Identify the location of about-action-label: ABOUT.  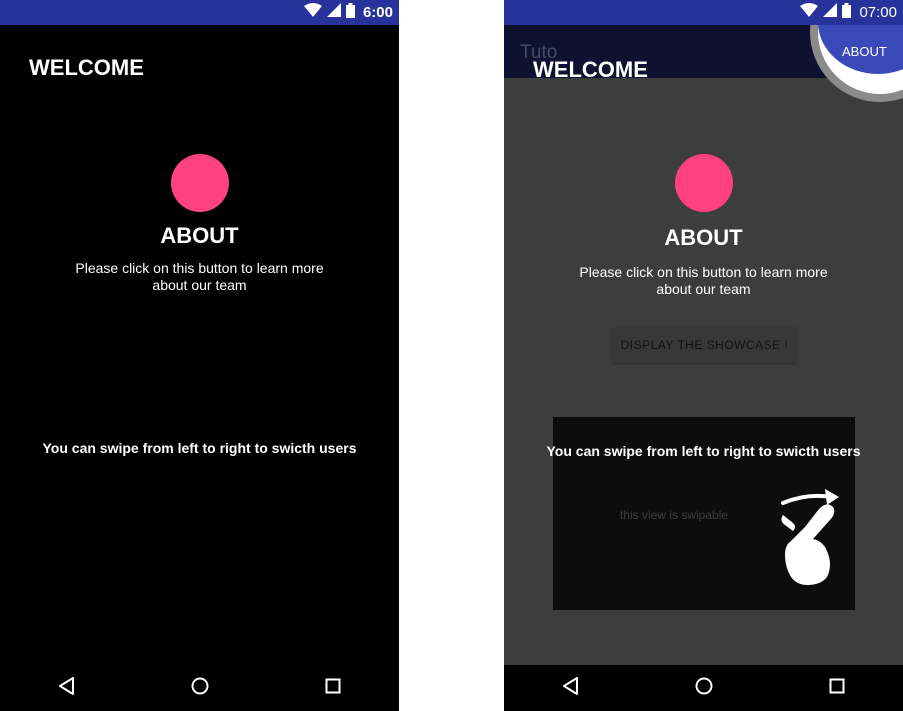
(864, 51).